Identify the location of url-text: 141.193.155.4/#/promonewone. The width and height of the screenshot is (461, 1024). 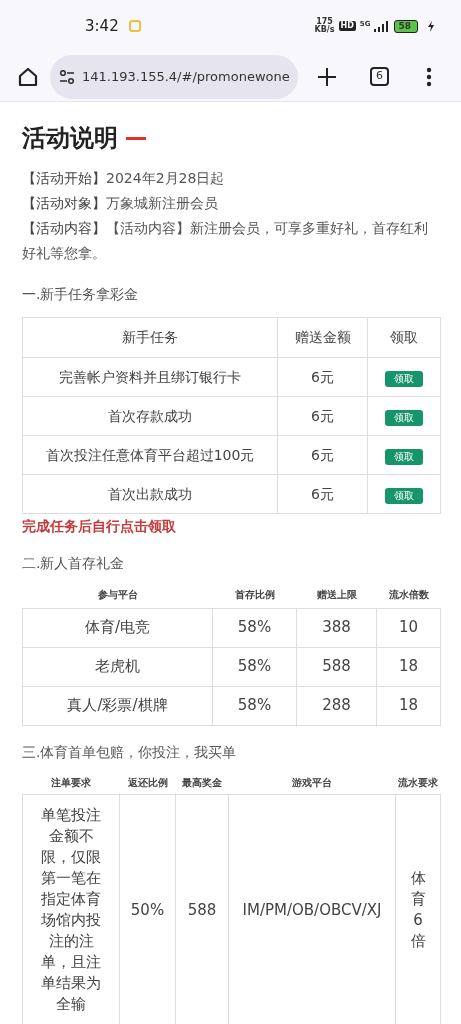
(186, 76).